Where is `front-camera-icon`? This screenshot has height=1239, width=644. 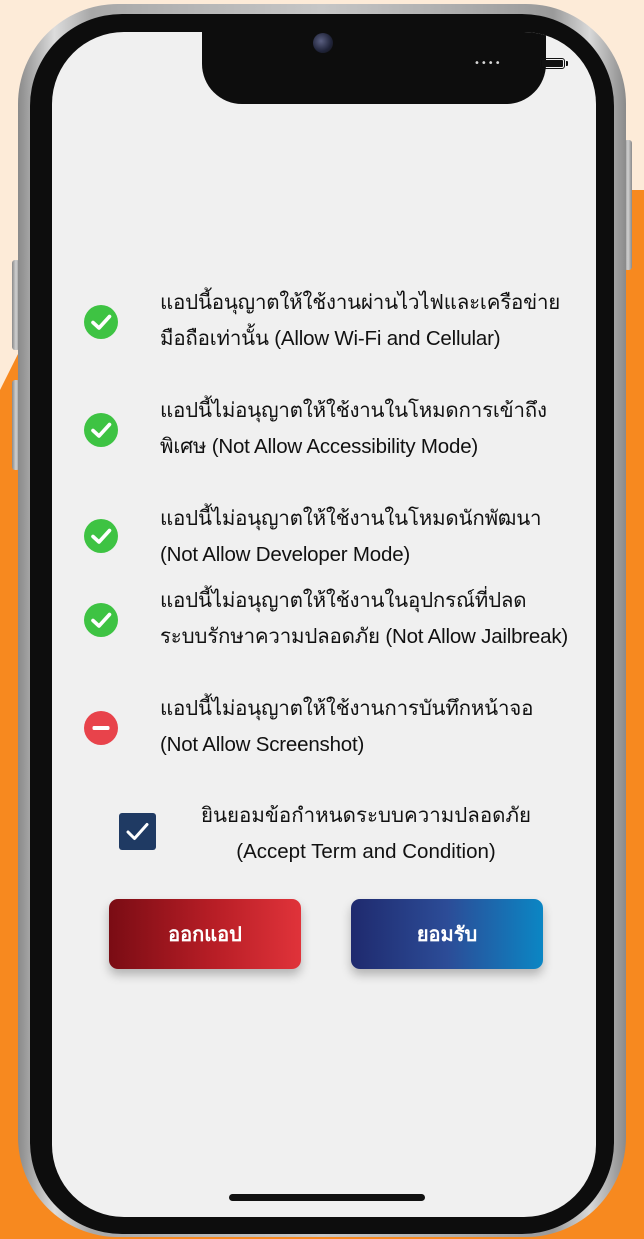 front-camera-icon is located at coordinates (323, 43).